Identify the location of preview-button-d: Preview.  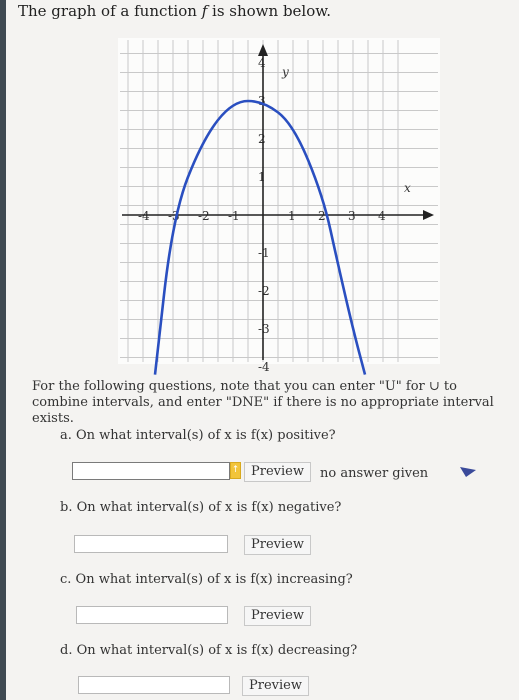
(275, 686).